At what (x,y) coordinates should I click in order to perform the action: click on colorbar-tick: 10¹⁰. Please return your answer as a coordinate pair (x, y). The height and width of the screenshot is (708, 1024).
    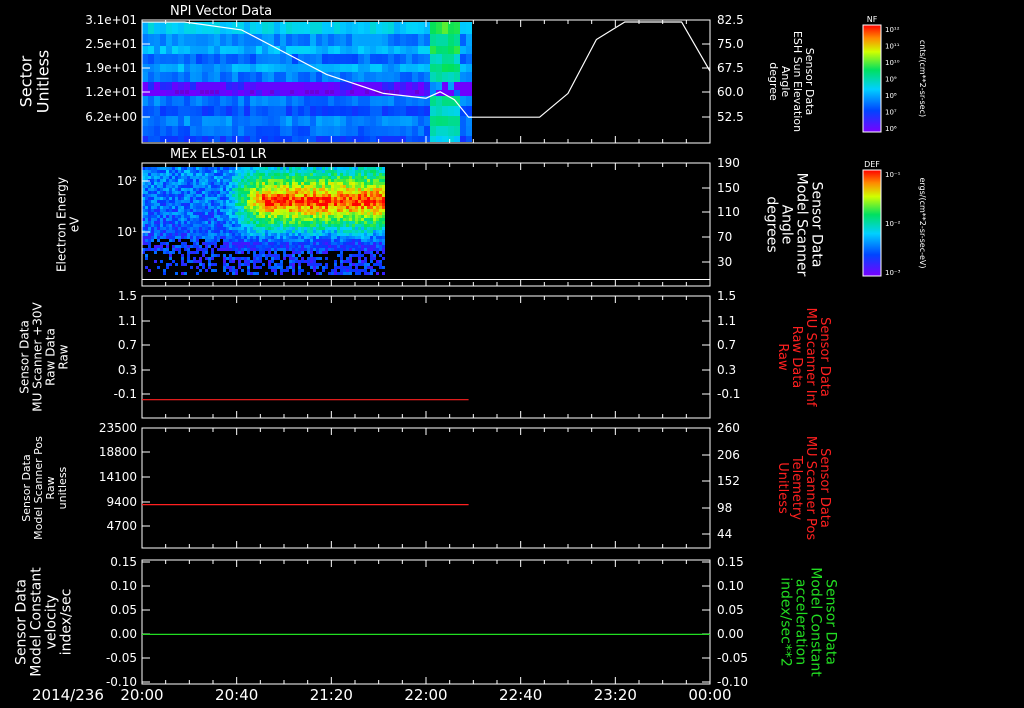
    Looking at the image, I should click on (892, 63).